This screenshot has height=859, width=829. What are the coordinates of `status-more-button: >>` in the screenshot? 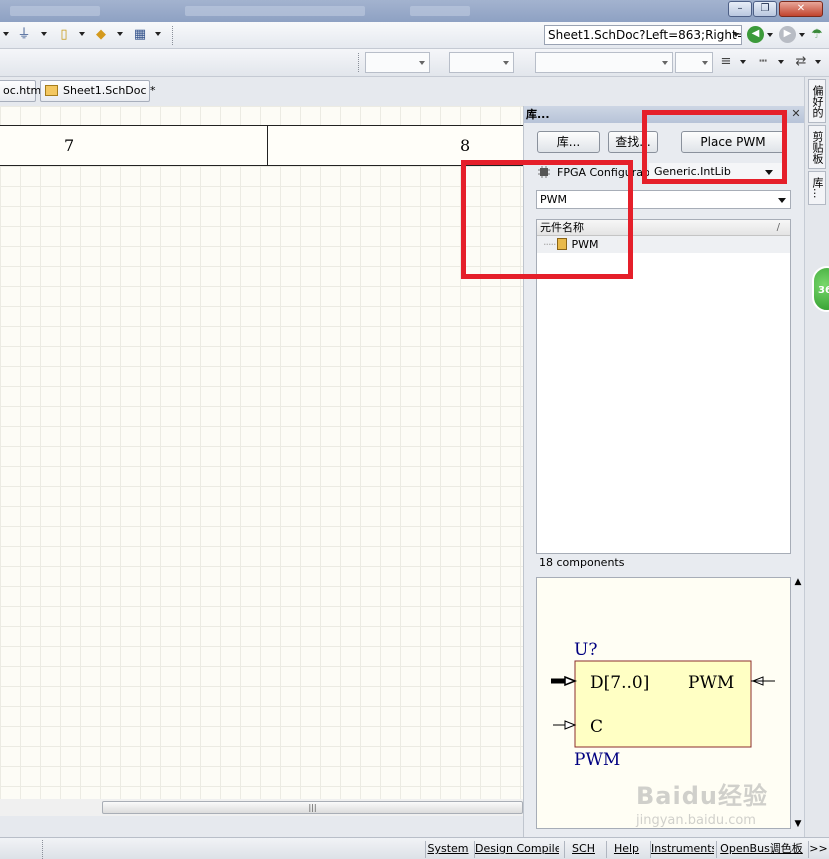 It's located at (818, 849).